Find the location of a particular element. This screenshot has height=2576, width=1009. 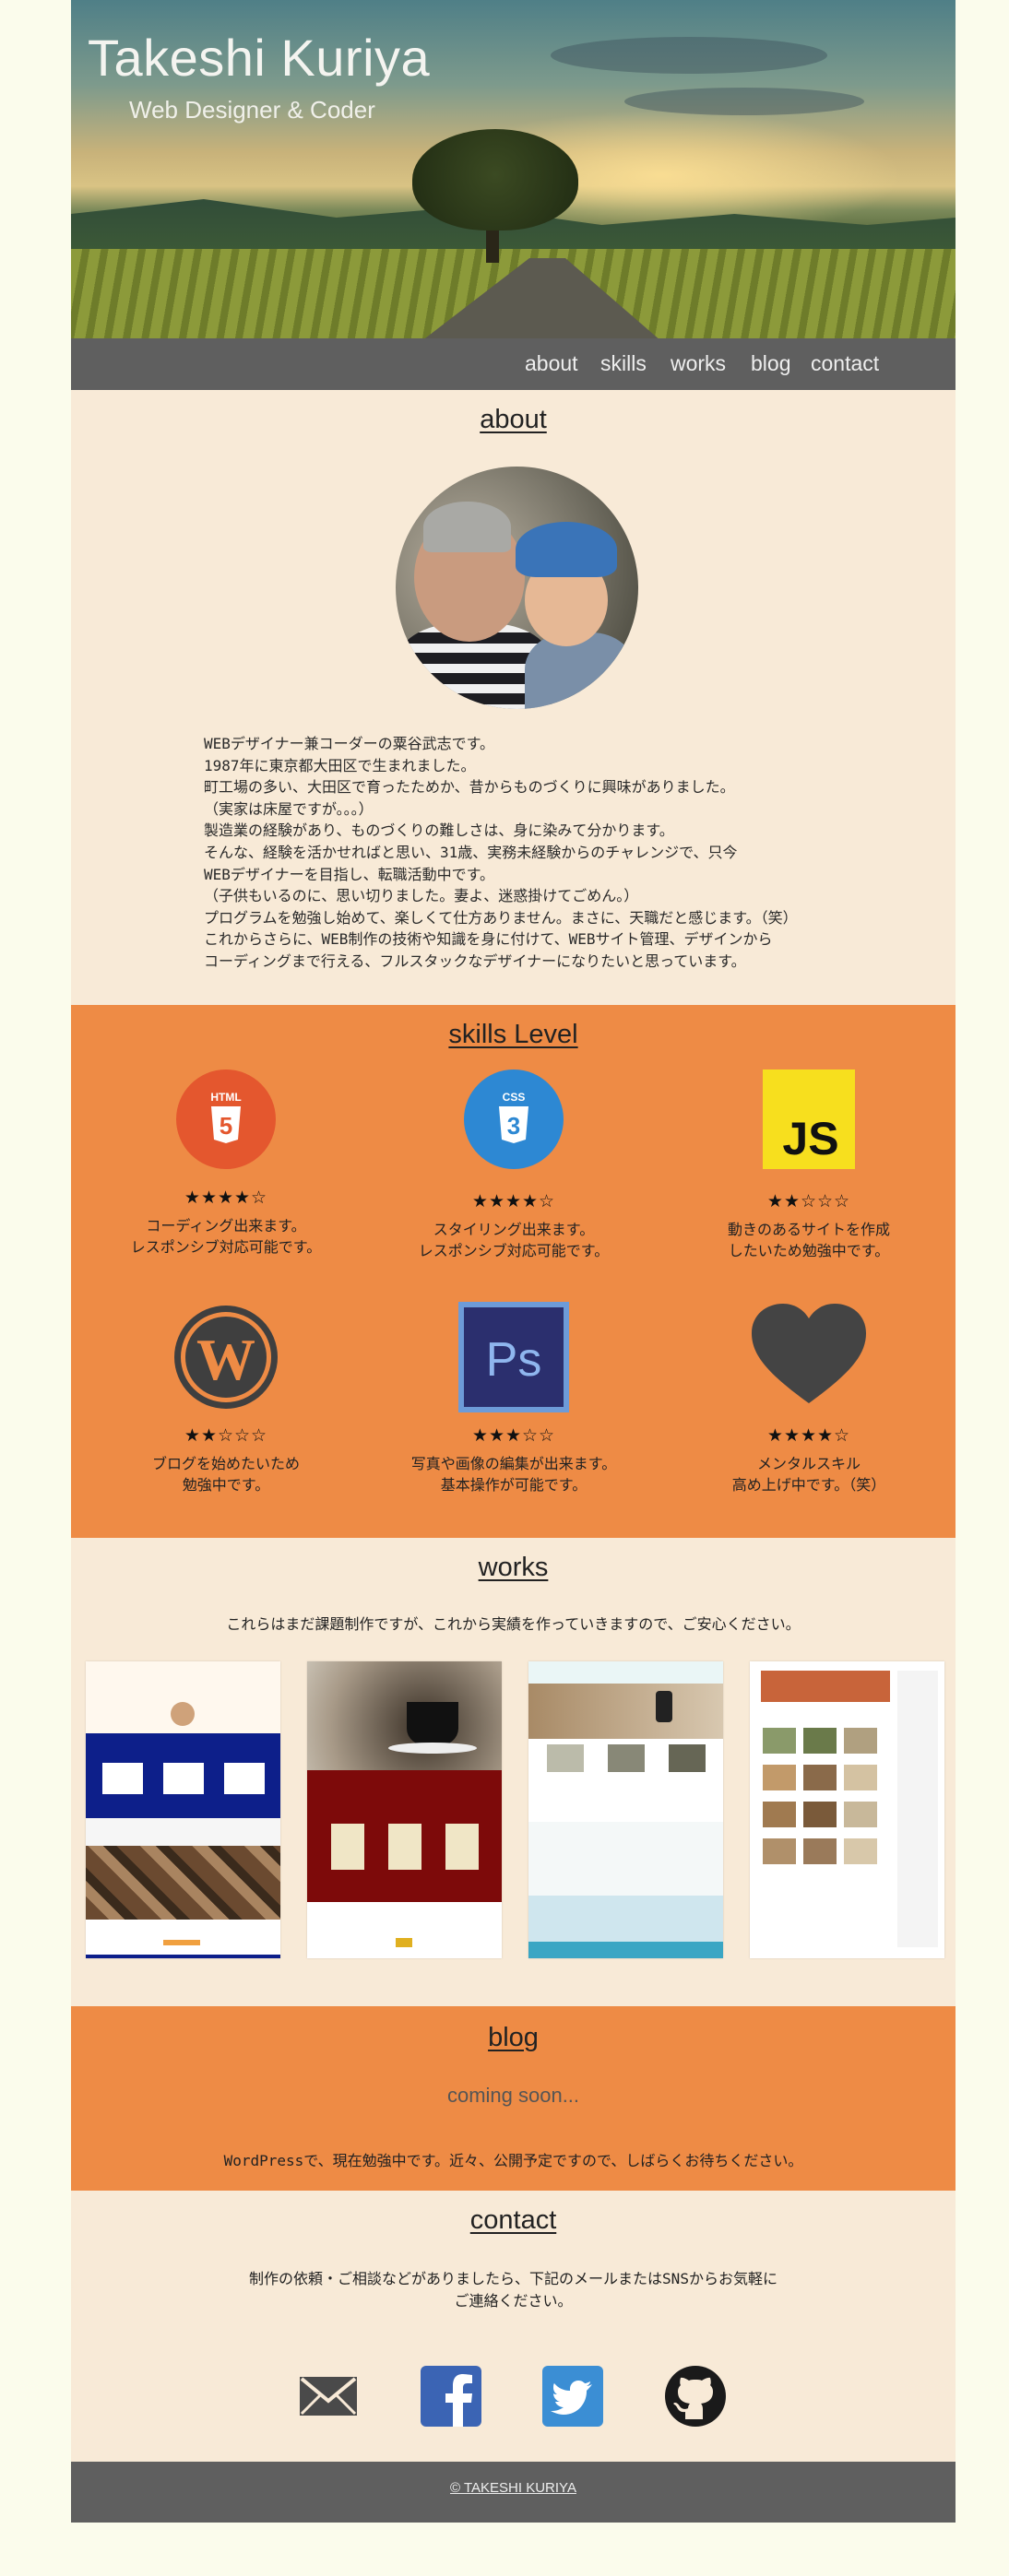

hero-tree-canopy is located at coordinates (495, 179).